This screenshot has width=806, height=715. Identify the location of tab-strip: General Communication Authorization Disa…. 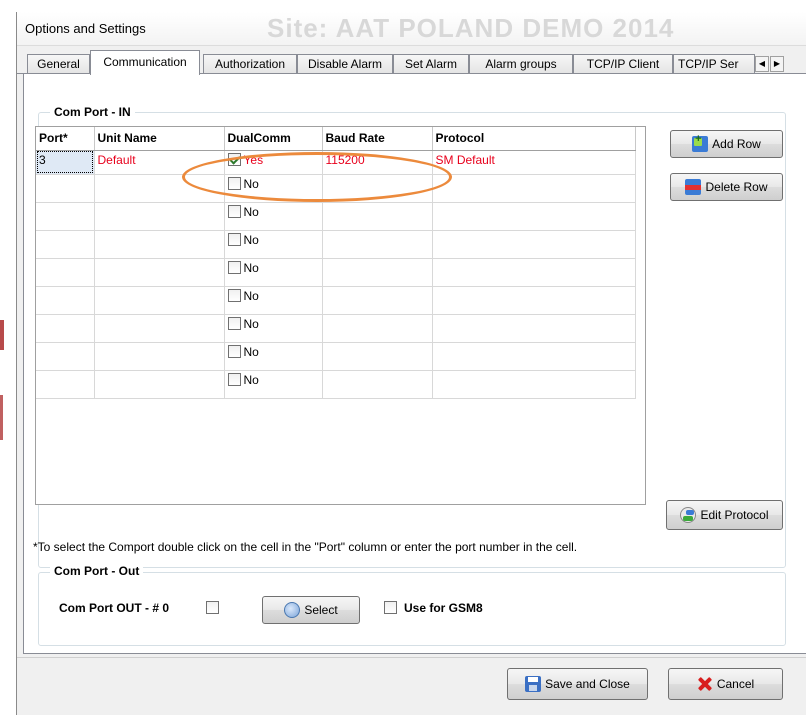
(411, 62).